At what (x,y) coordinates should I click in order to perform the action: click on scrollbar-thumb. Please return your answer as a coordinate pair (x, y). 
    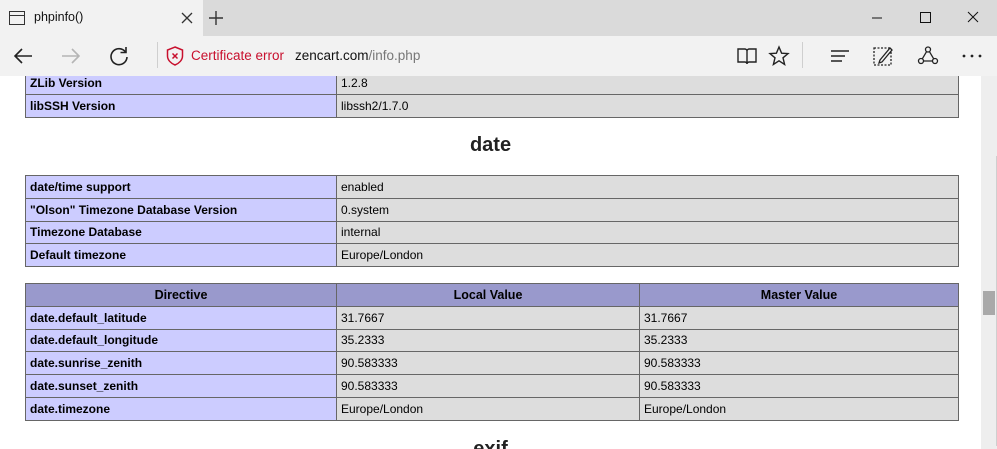
    Looking at the image, I should click on (989, 303).